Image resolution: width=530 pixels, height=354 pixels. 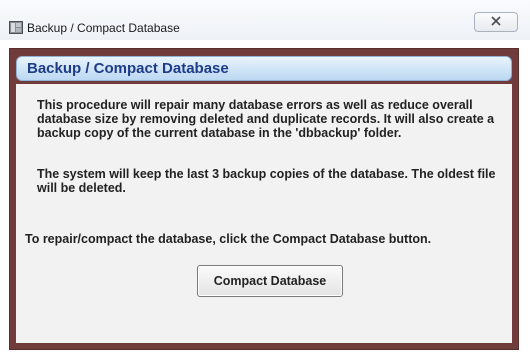 I want to click on close-button, so click(x=496, y=22).